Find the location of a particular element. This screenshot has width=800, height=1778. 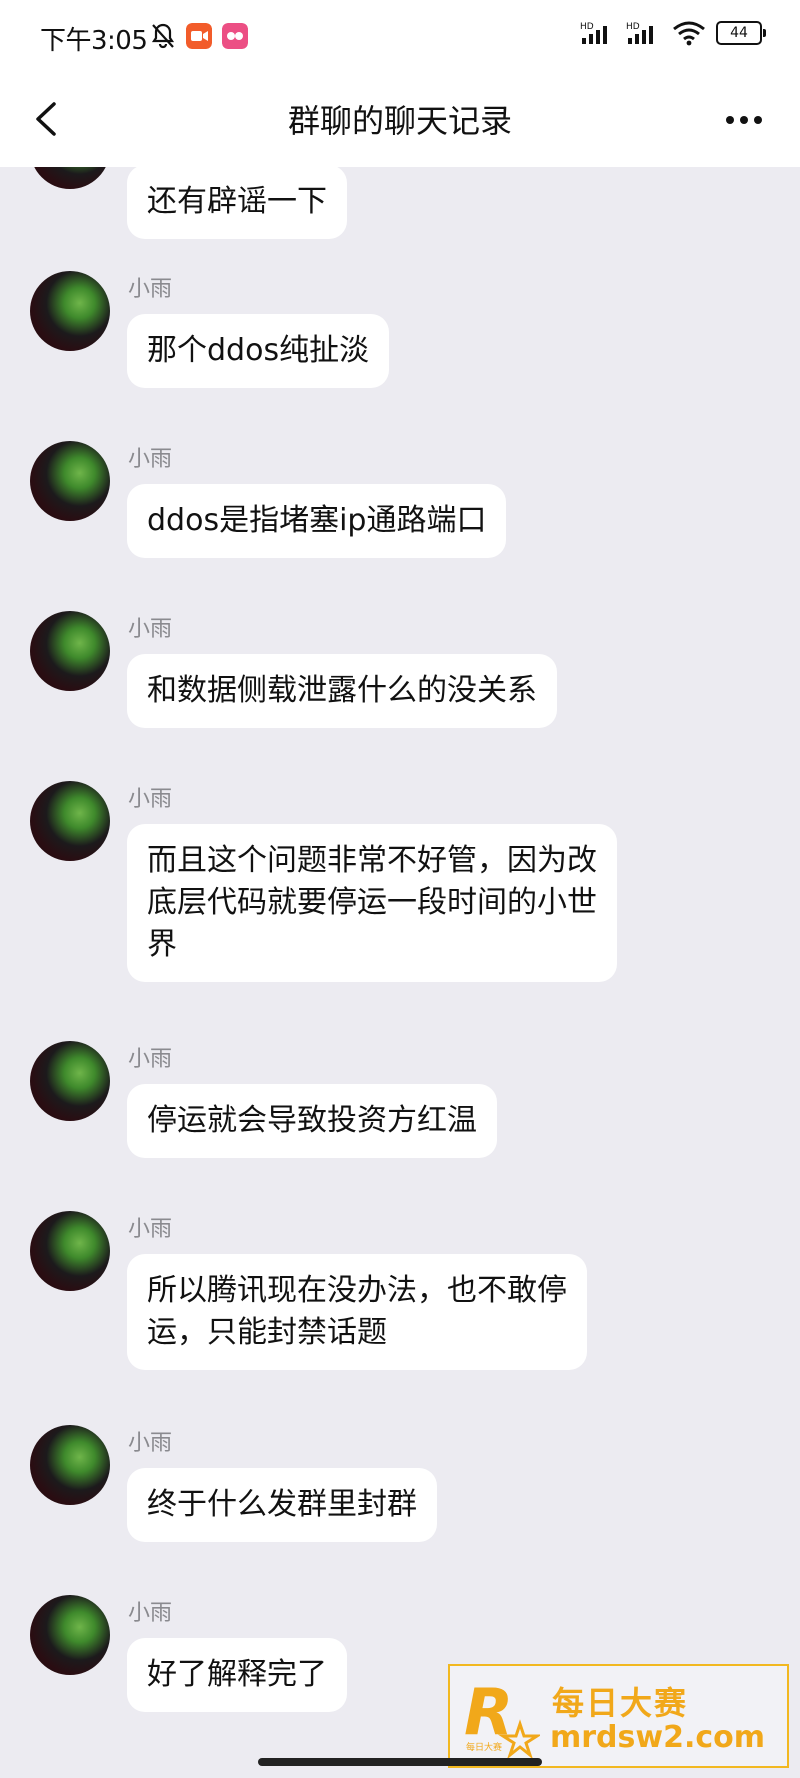

battery-indicator: 44 is located at coordinates (741, 33).